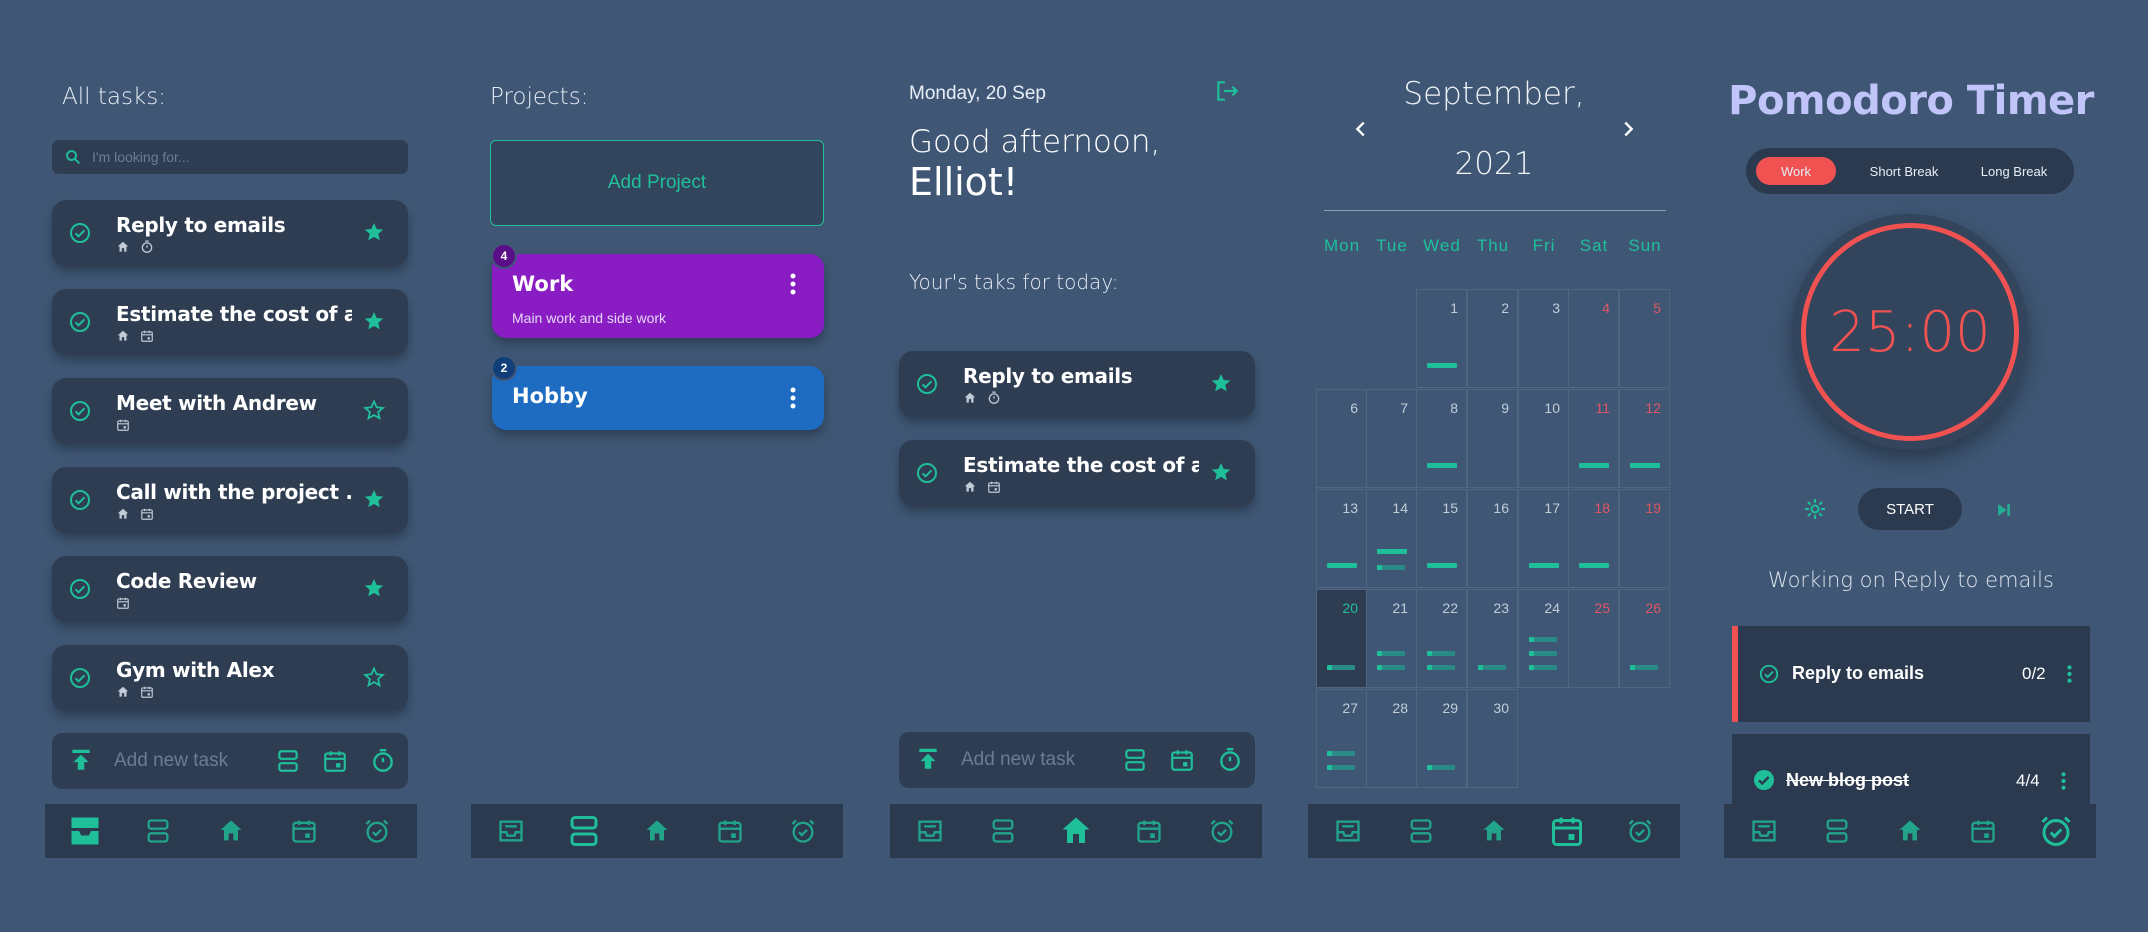 The image size is (2148, 932). What do you see at coordinates (1644, 538) in the screenshot?
I see `calendar-day: 19` at bounding box center [1644, 538].